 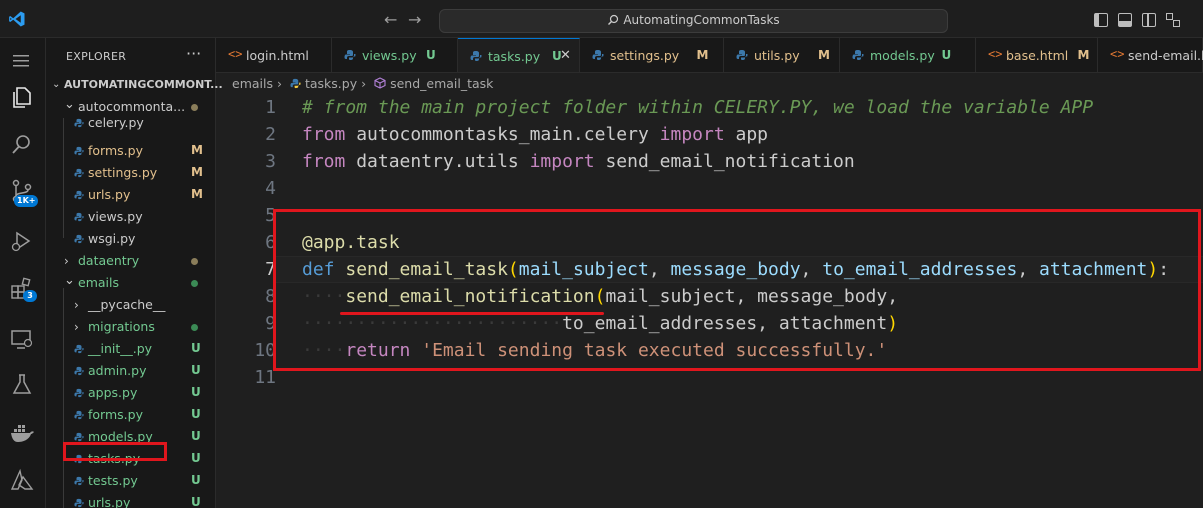 I want to click on remote-explorer-icon, so click(x=23, y=340).